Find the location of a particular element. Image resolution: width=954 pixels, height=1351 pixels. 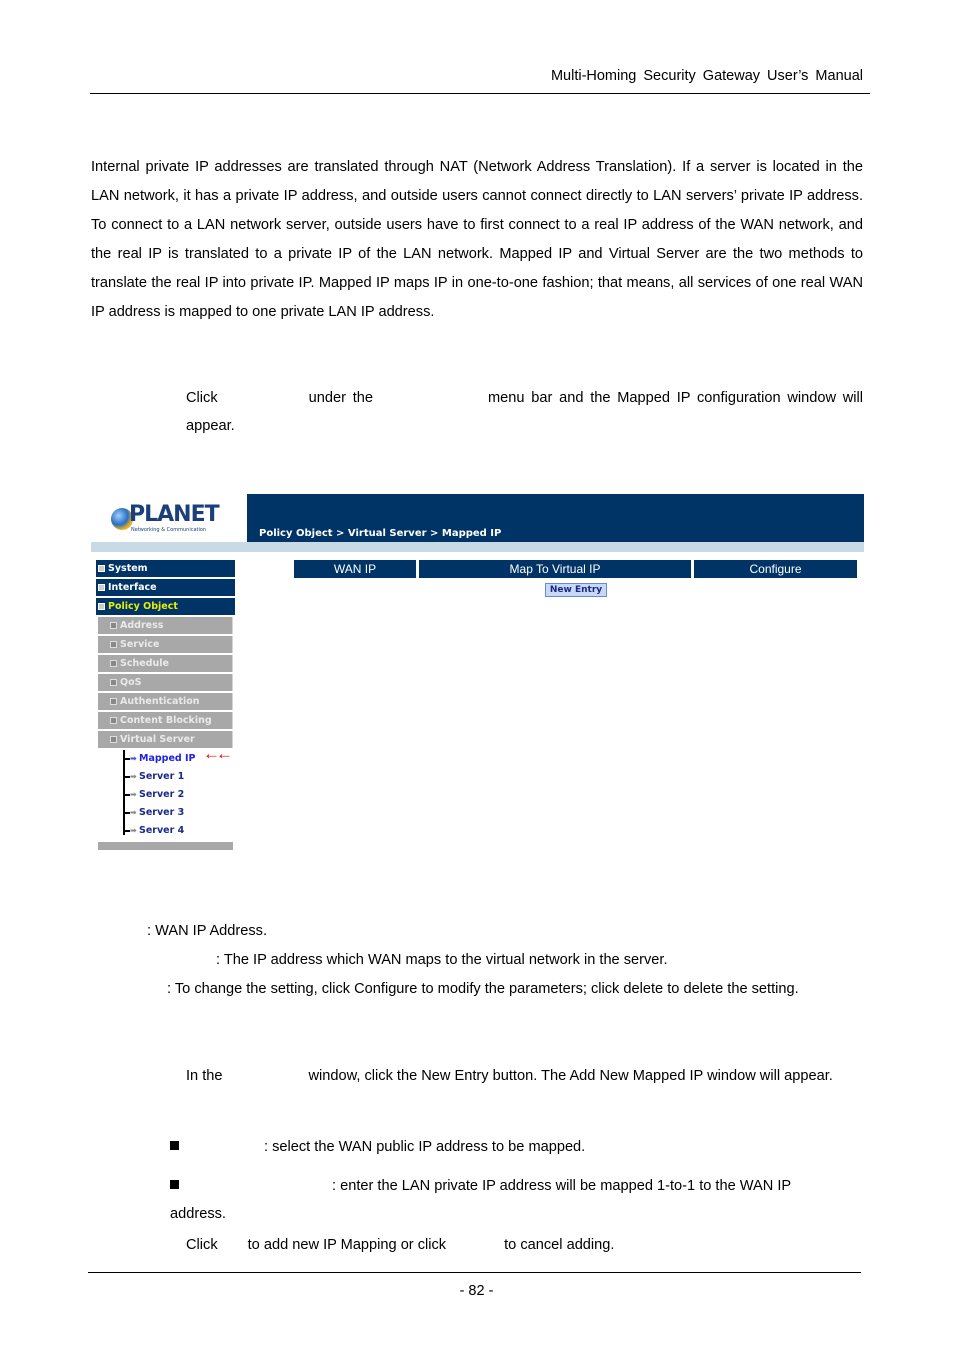

submenu-item-schedule: Schedule is located at coordinates (165, 663).